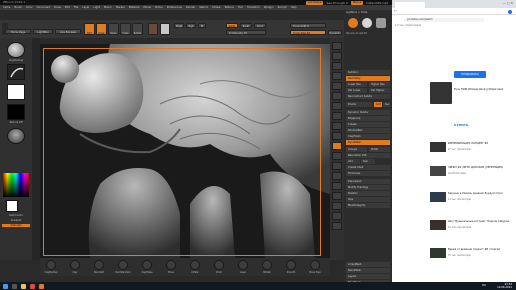 This screenshot has height=290, width=516. Describe the element at coordinates (368, 173) in the screenshot. I see `thickness-slider: Thickness` at that location.